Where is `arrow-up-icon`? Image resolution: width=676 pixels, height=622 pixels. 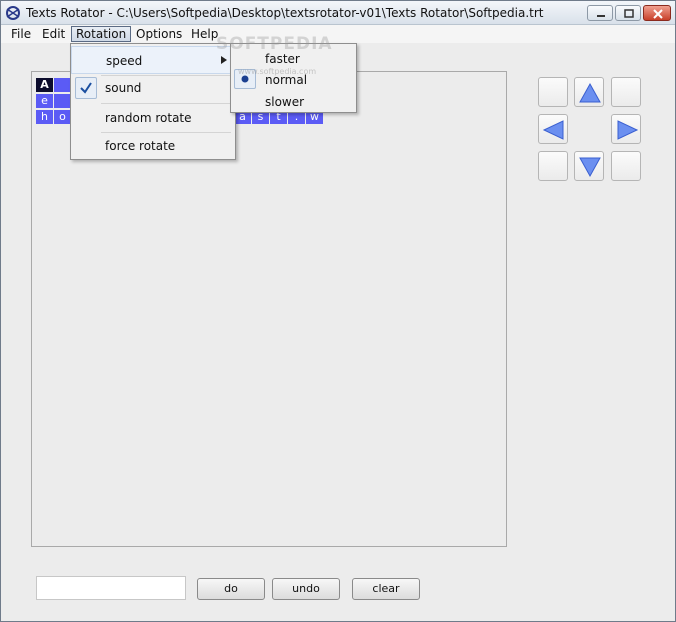 arrow-up-icon is located at coordinates (590, 92).